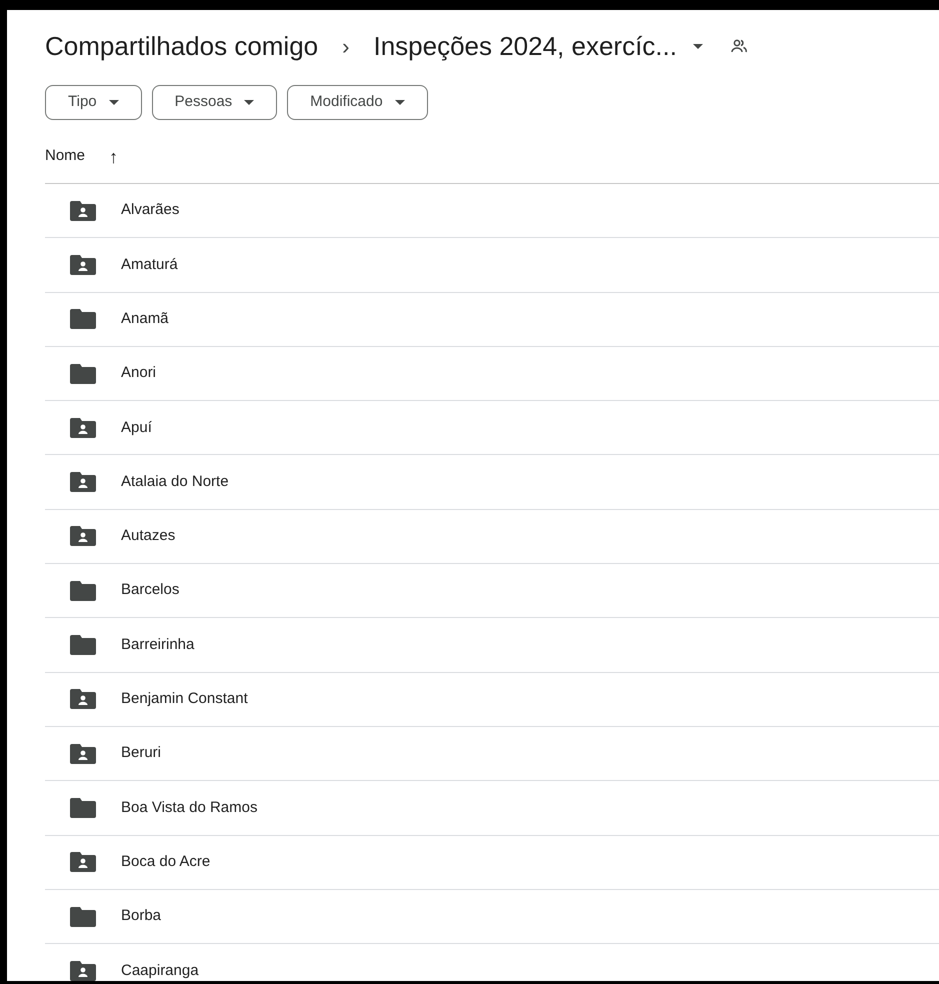 This screenshot has width=939, height=984. Describe the element at coordinates (189, 808) in the screenshot. I see `folder-name: Boa Vista do Ramos` at that location.